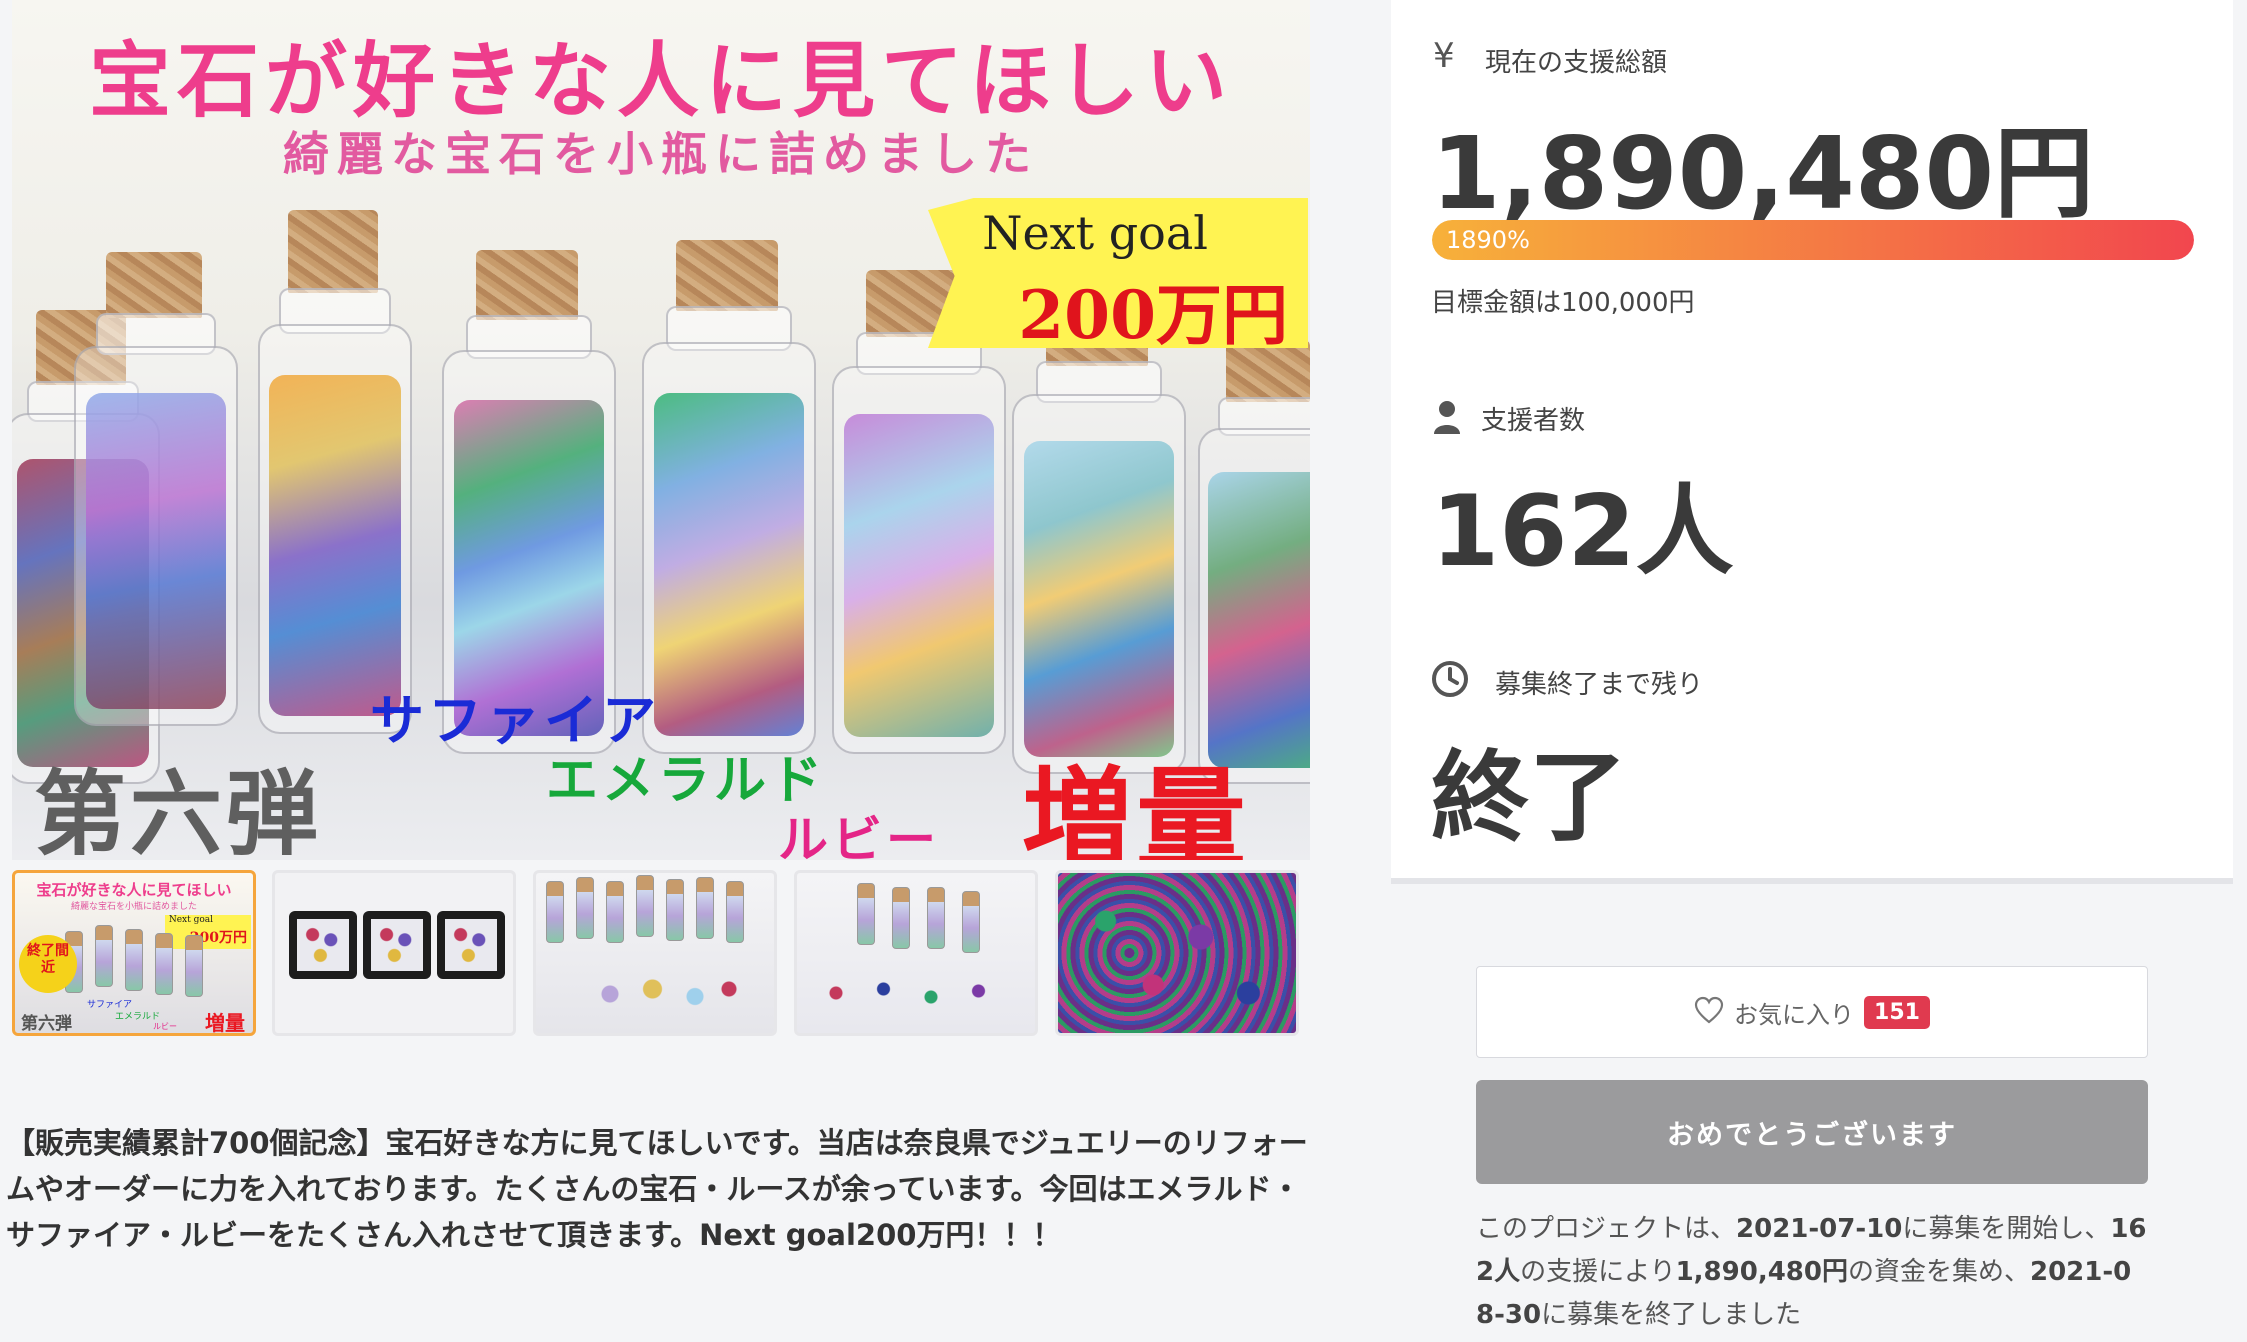 This screenshot has height=1342, width=2247. Describe the element at coordinates (1095, 233) in the screenshot. I see `next-goal-label: Next goal` at that location.